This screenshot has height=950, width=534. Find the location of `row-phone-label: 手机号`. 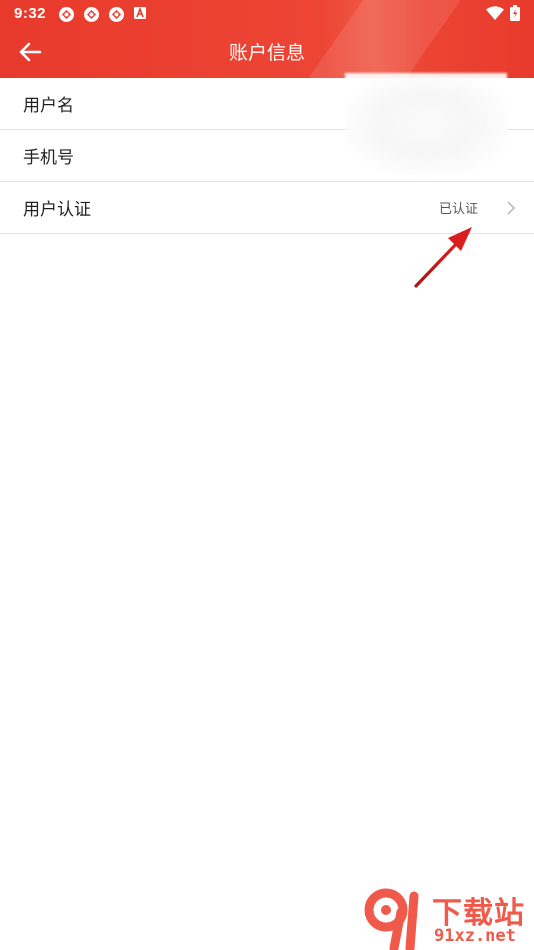

row-phone-label: 手机号 is located at coordinates (48, 157).